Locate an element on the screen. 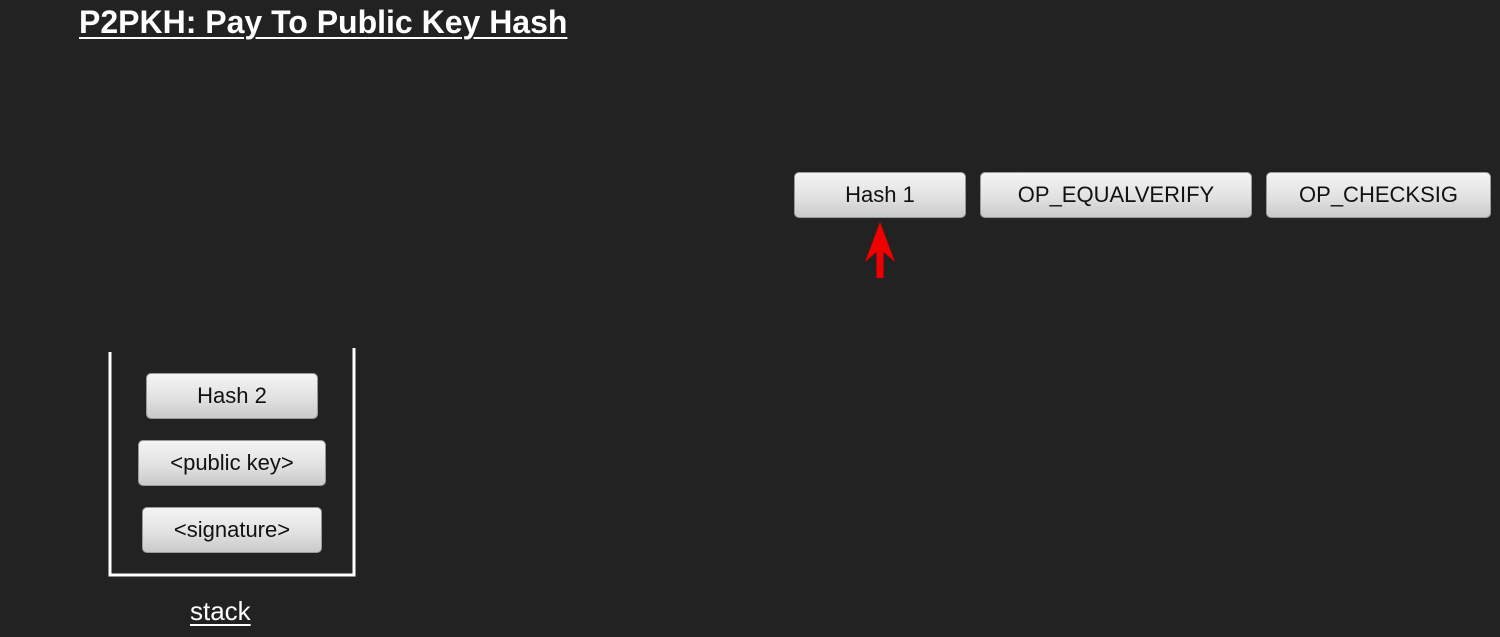 Image resolution: width=1500 pixels, height=637 pixels. current-position-arrow-icon is located at coordinates (880, 250).